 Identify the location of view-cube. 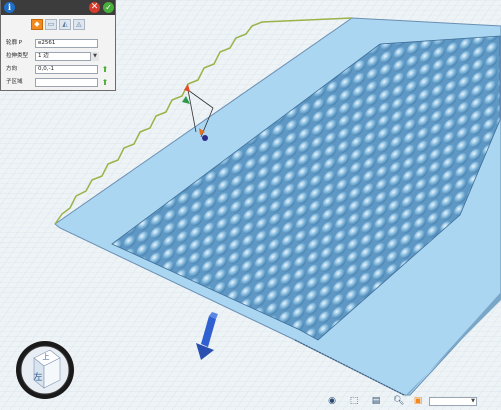
(45, 370).